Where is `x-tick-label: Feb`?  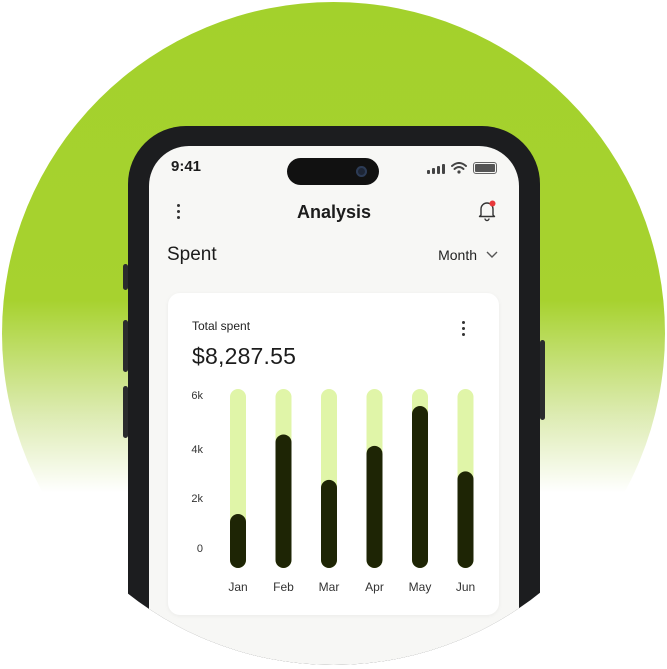 x-tick-label: Feb is located at coordinates (283, 587).